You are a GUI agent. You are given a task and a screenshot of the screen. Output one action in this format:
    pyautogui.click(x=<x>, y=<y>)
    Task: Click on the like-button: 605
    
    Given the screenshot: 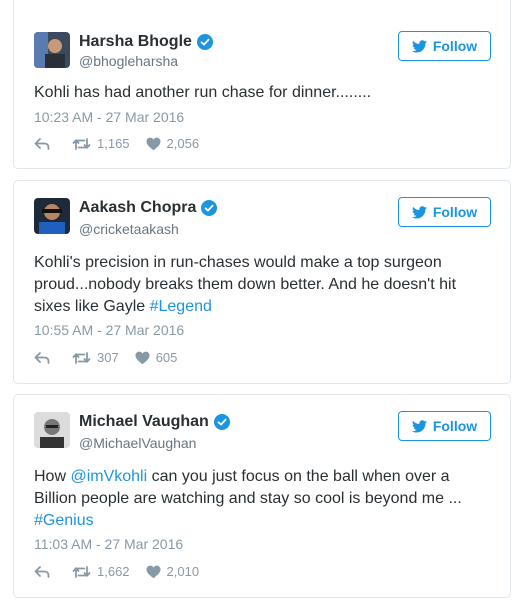 What is the action you would take?
    pyautogui.click(x=156, y=357)
    